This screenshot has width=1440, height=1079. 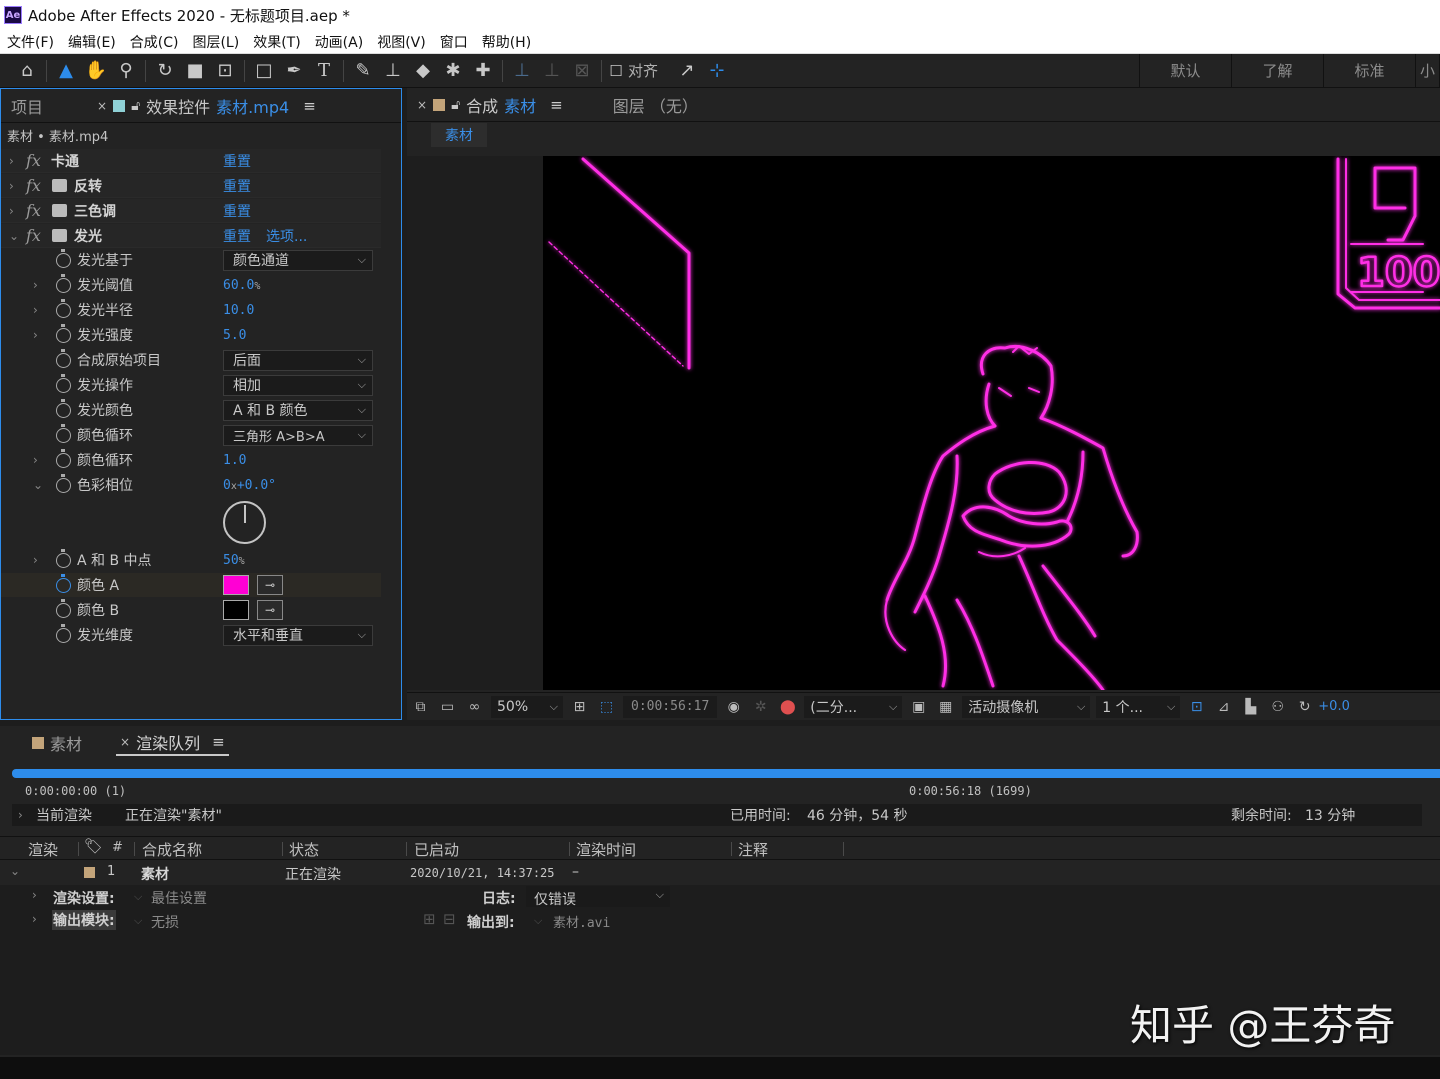 What do you see at coordinates (506, 42) in the screenshot?
I see `menu-help: 帮助(H)` at bounding box center [506, 42].